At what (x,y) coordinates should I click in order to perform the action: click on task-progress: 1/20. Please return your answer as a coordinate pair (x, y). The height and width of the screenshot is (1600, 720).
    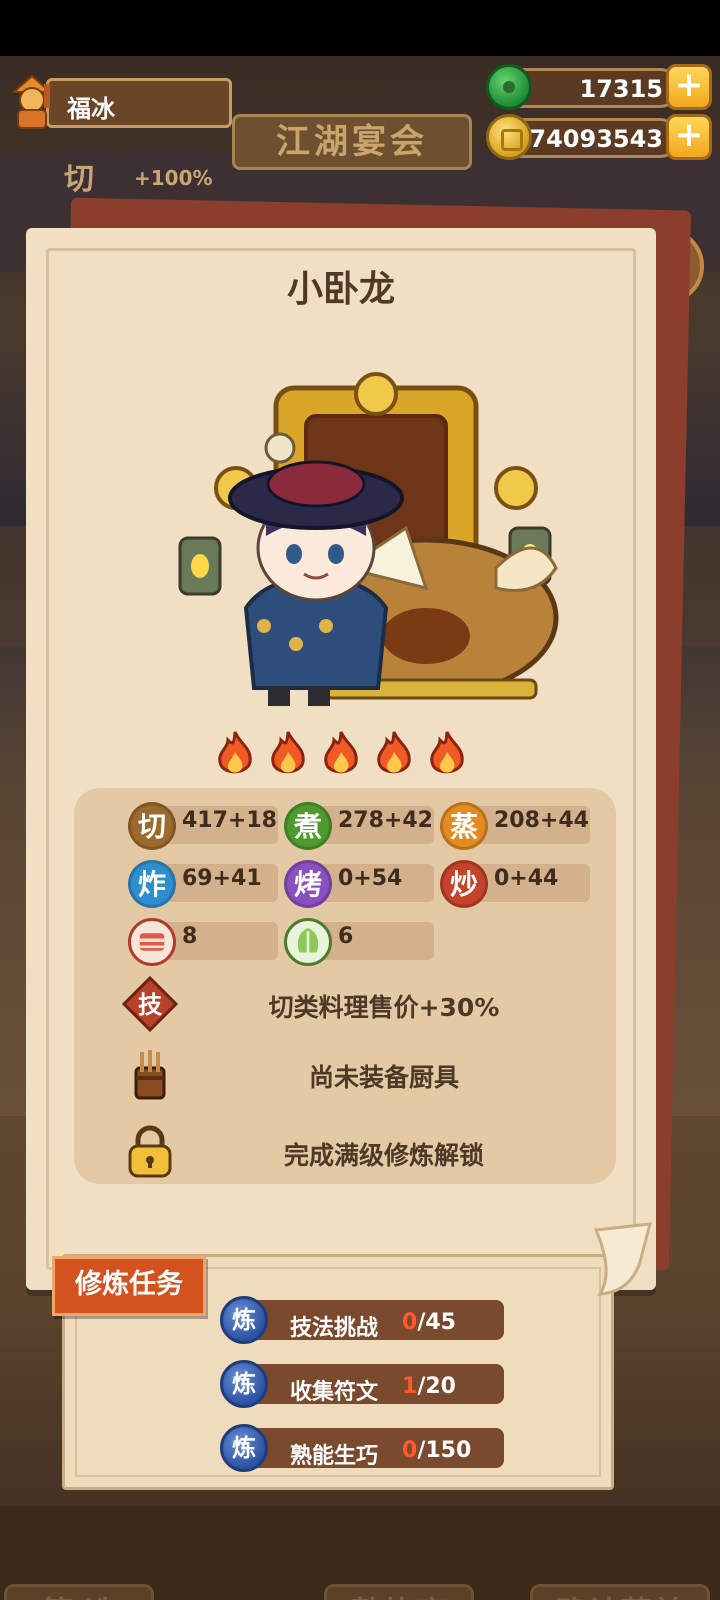
    Looking at the image, I should click on (429, 1386).